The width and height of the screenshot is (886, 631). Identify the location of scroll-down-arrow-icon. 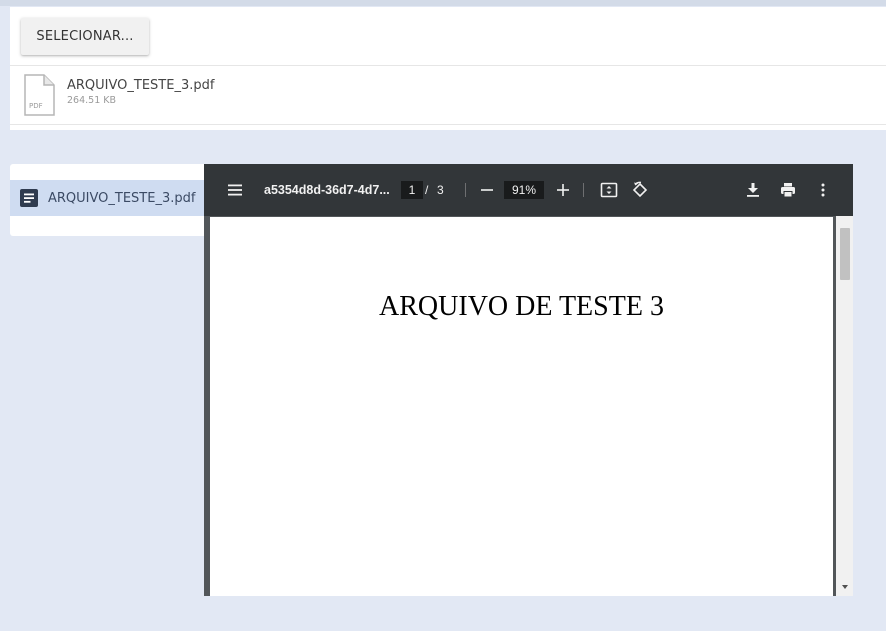
(845, 587).